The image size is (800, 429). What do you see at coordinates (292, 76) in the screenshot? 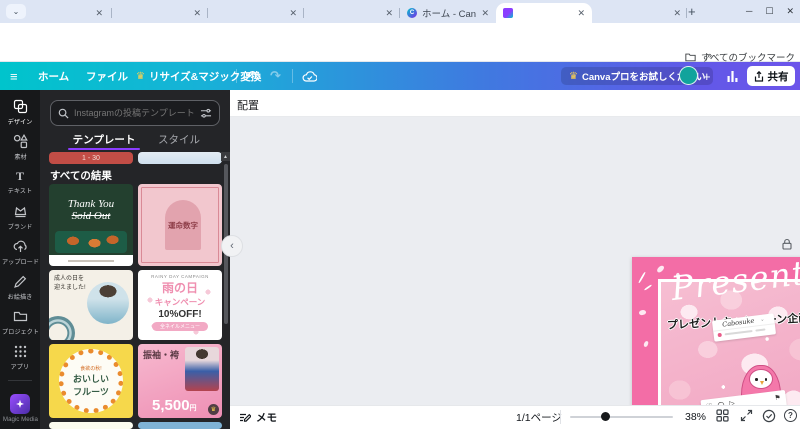
I see `toolbar-separator` at bounding box center [292, 76].